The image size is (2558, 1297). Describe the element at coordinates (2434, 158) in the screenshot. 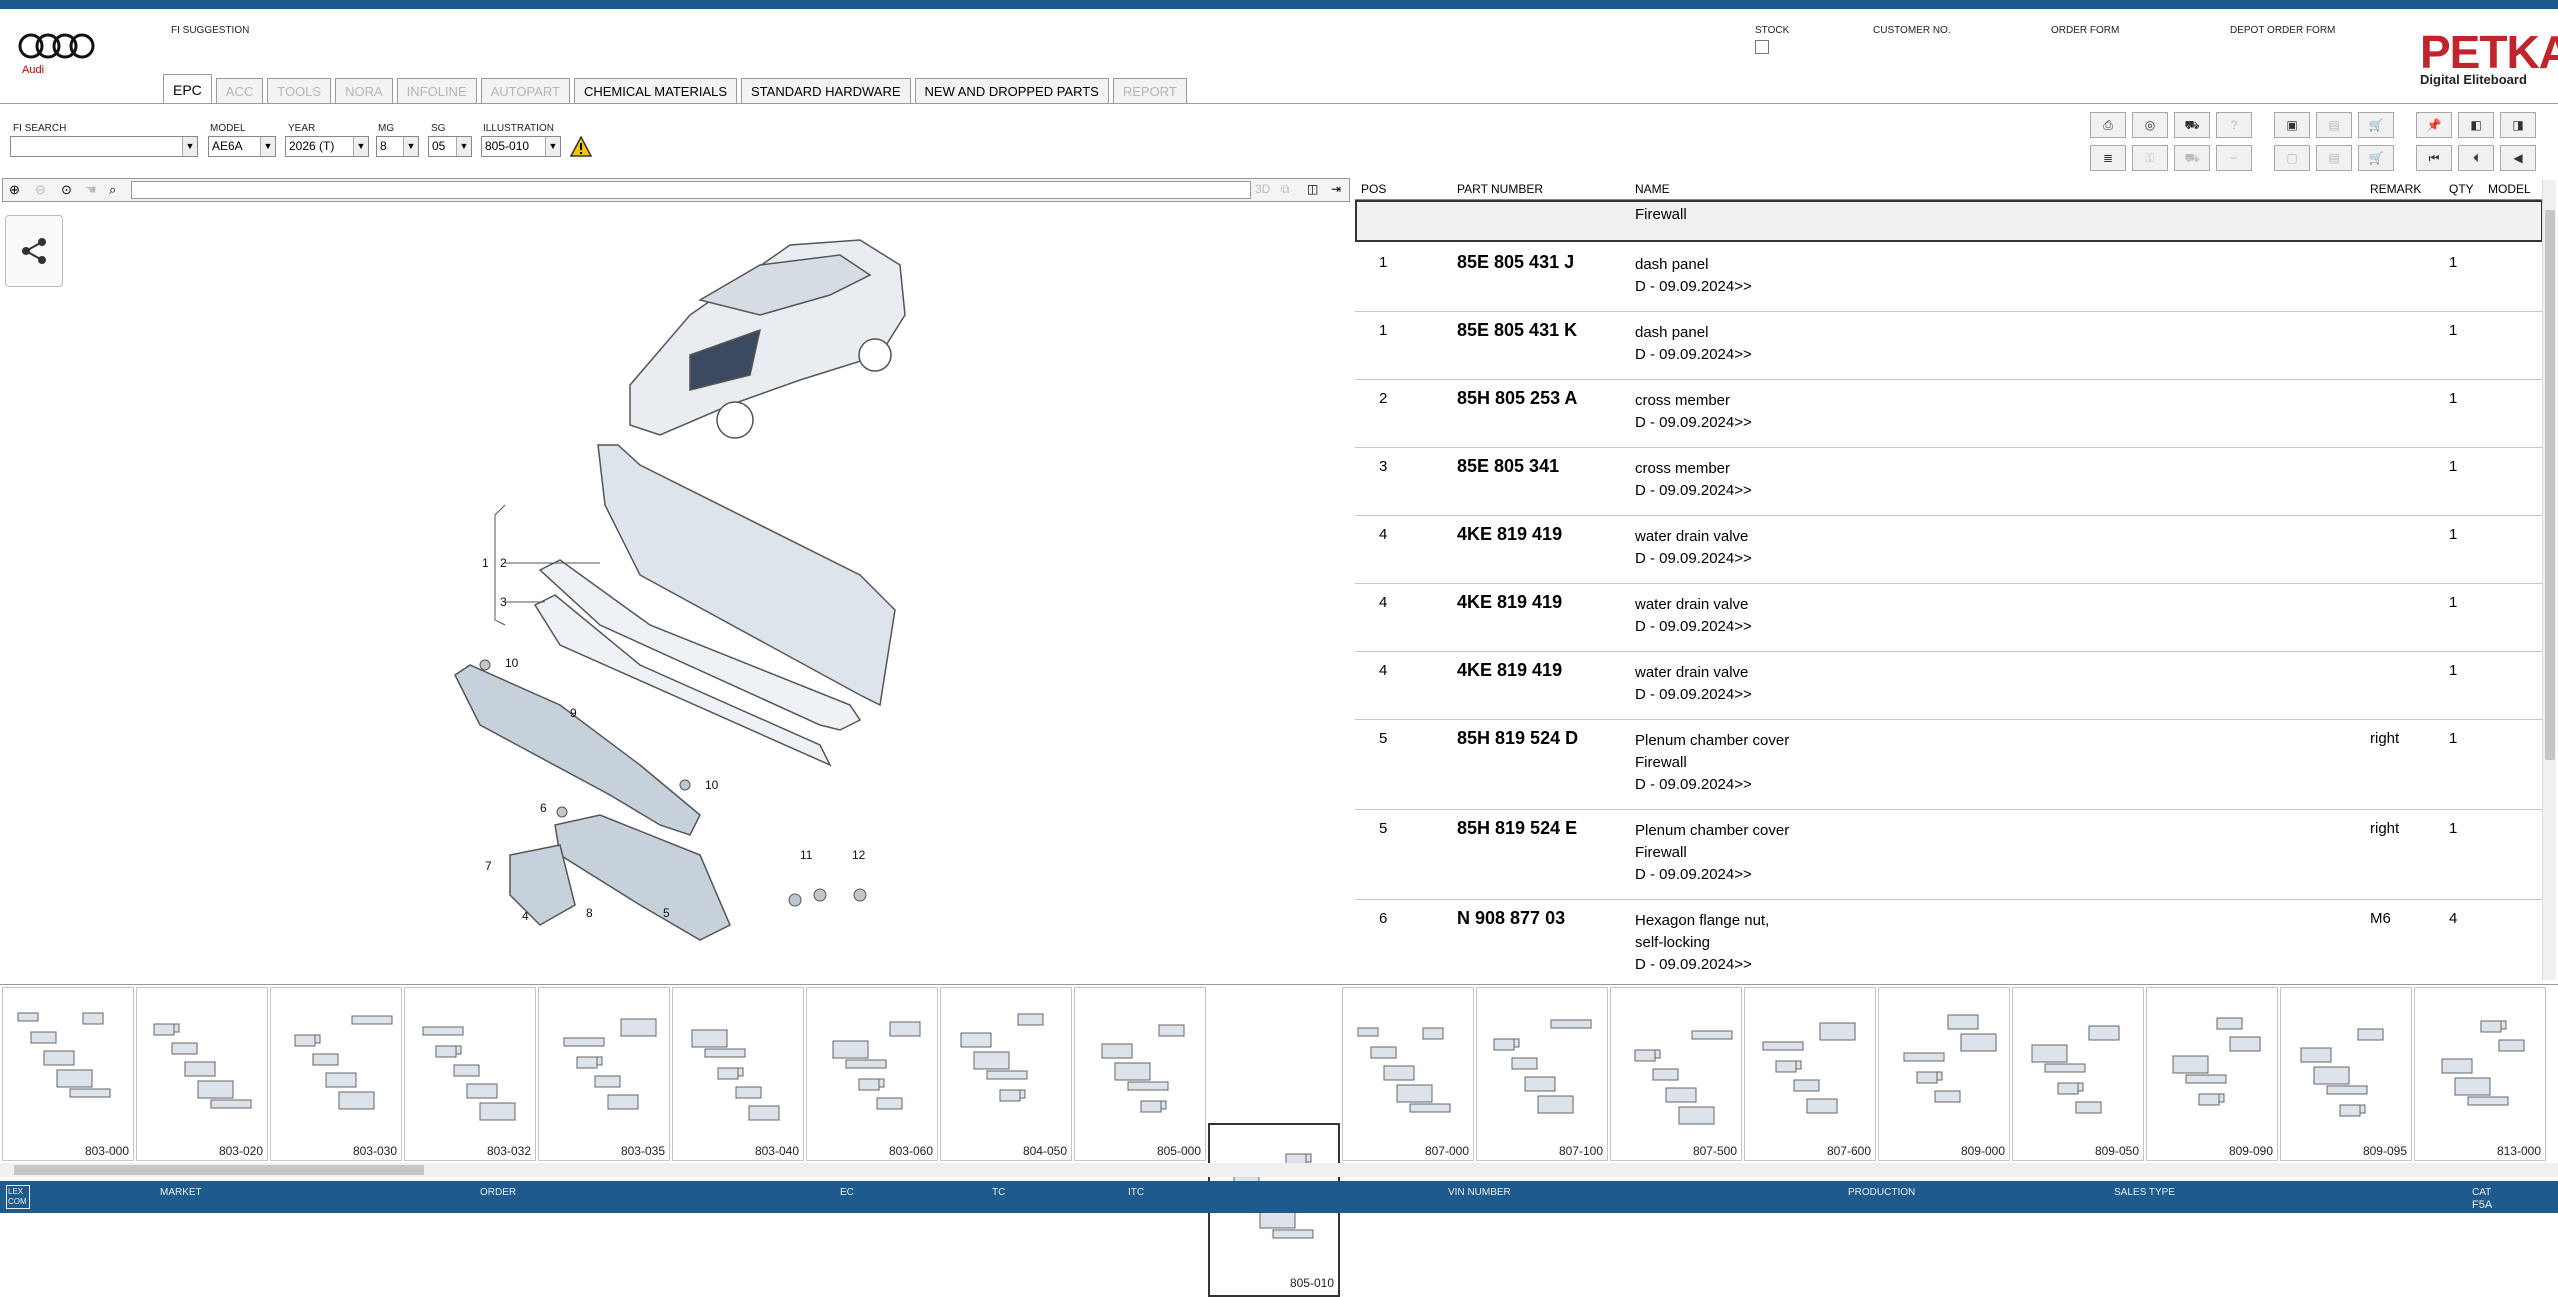

I see `first-page-button: ⏮` at that location.